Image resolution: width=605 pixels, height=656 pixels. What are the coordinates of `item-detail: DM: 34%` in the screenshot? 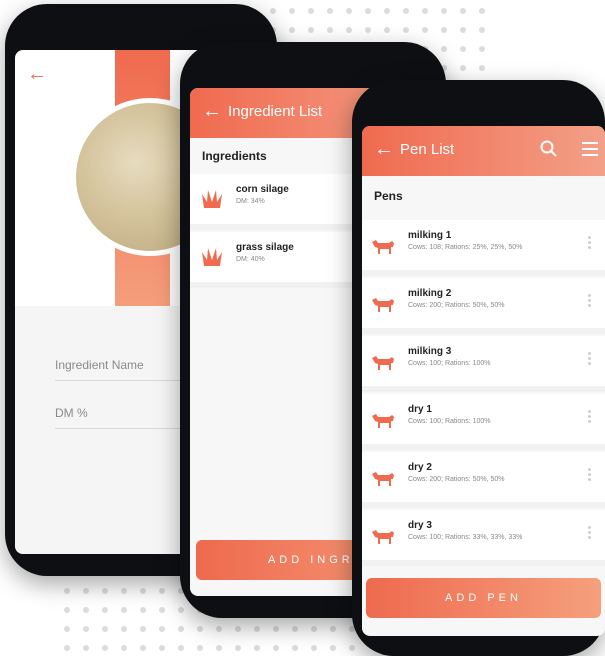 It's located at (250, 201).